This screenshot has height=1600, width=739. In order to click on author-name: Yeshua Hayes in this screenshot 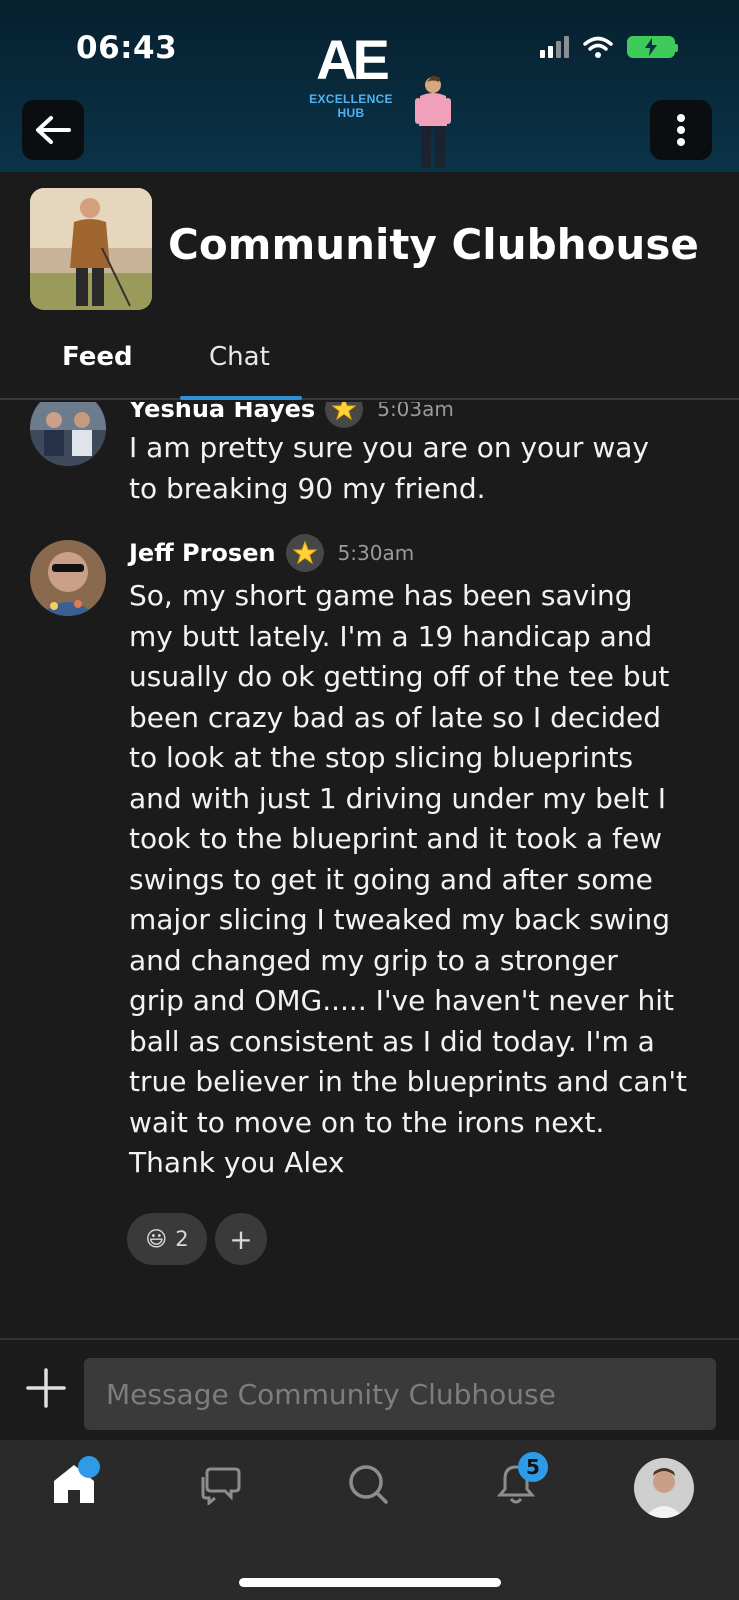, I will do `click(222, 412)`.